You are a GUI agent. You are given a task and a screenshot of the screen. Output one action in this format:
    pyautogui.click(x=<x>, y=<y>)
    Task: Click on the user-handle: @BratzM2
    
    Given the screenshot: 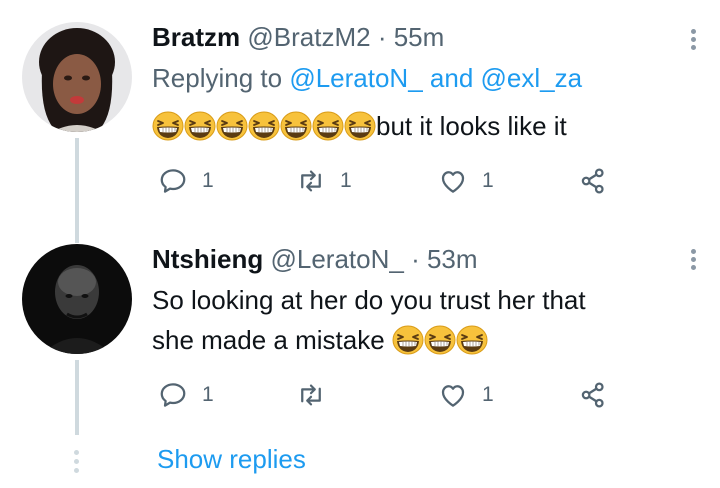 What is the action you would take?
    pyautogui.click(x=308, y=37)
    